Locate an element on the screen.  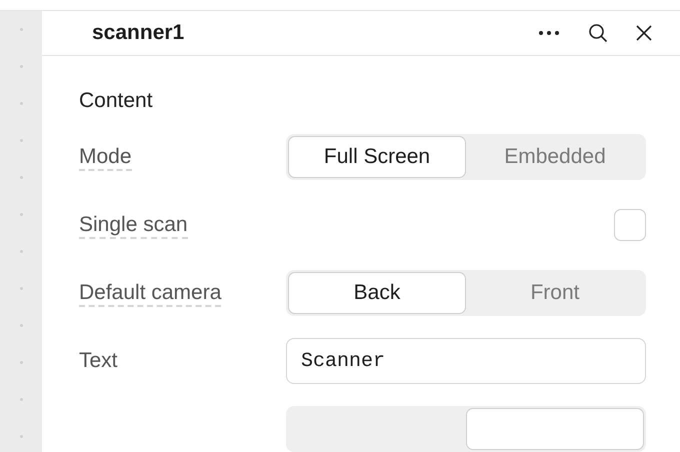
segment-option: Full Screen is located at coordinates (377, 157).